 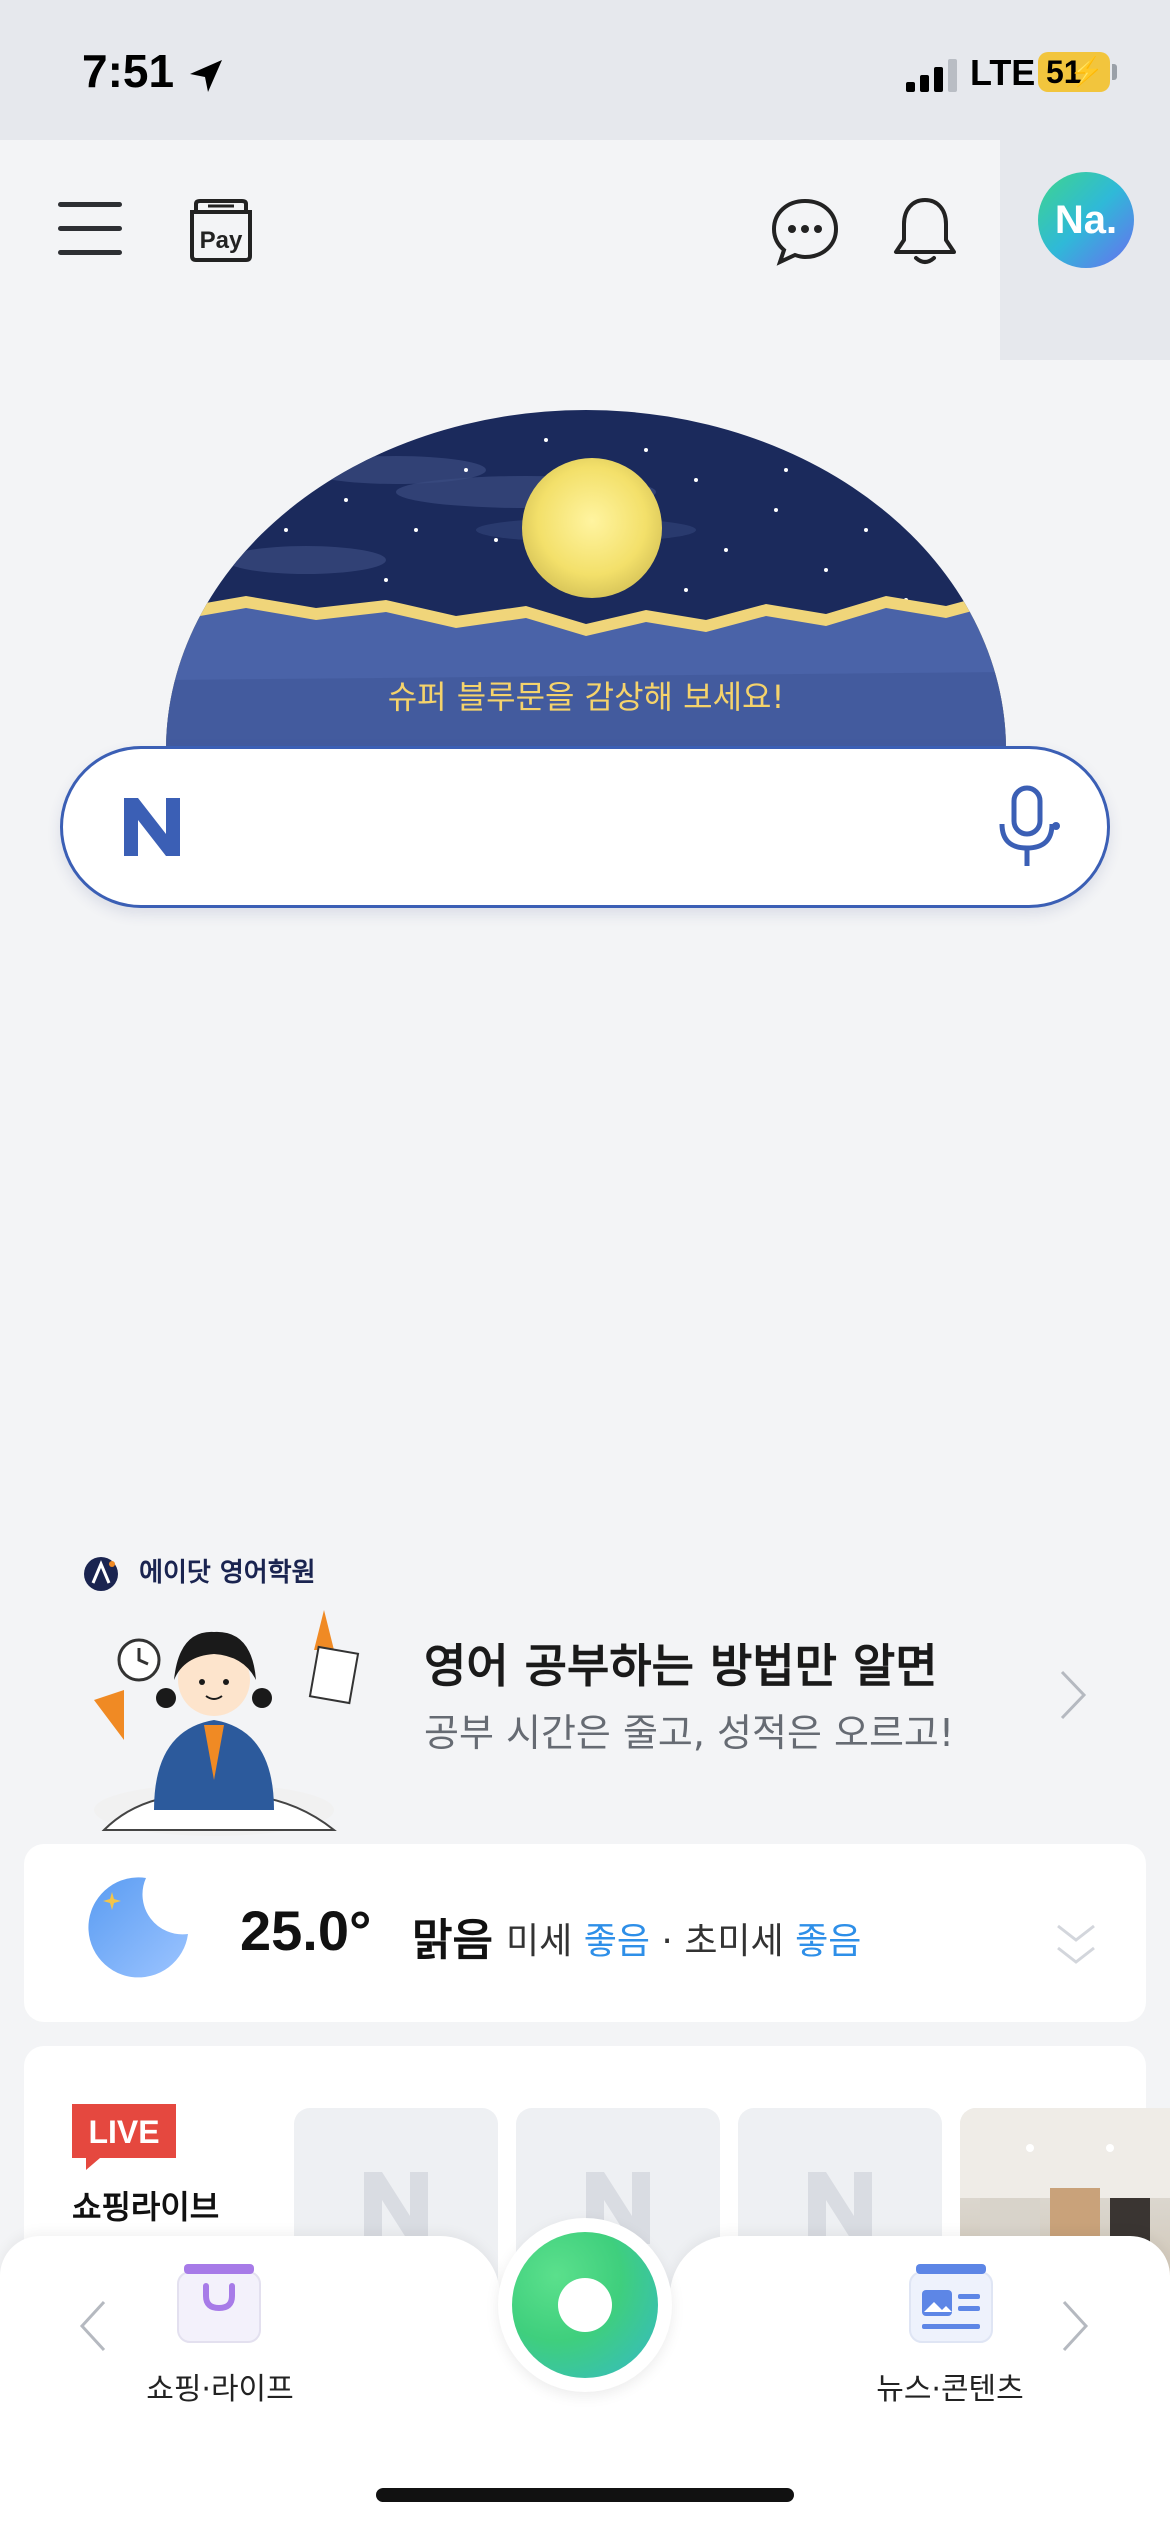 I want to click on live-badge: LIVE, so click(x=124, y=2137).